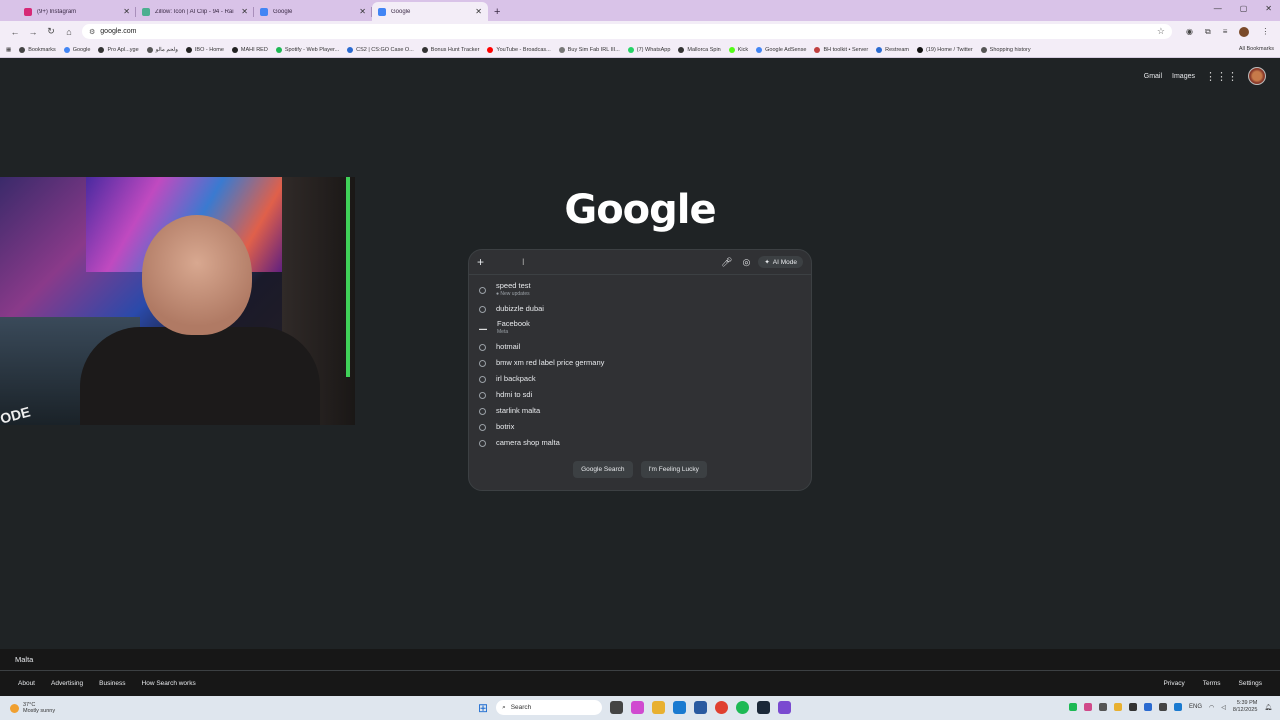  I want to click on chrome-icon, so click(722, 707).